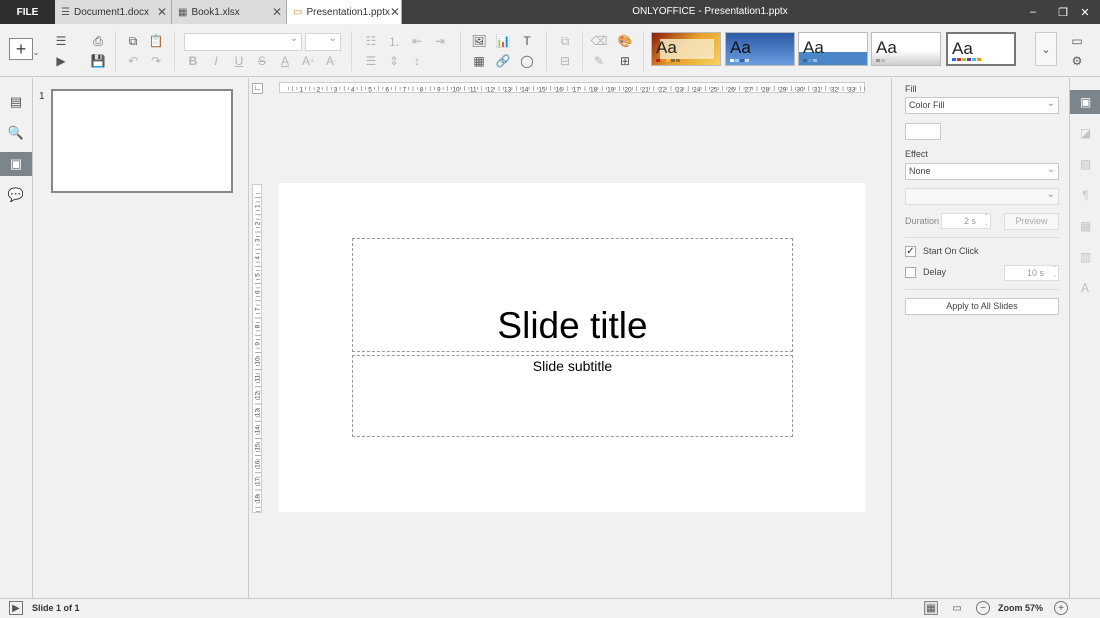 This screenshot has width=1100, height=618. I want to click on font-size-combo, so click(323, 42).